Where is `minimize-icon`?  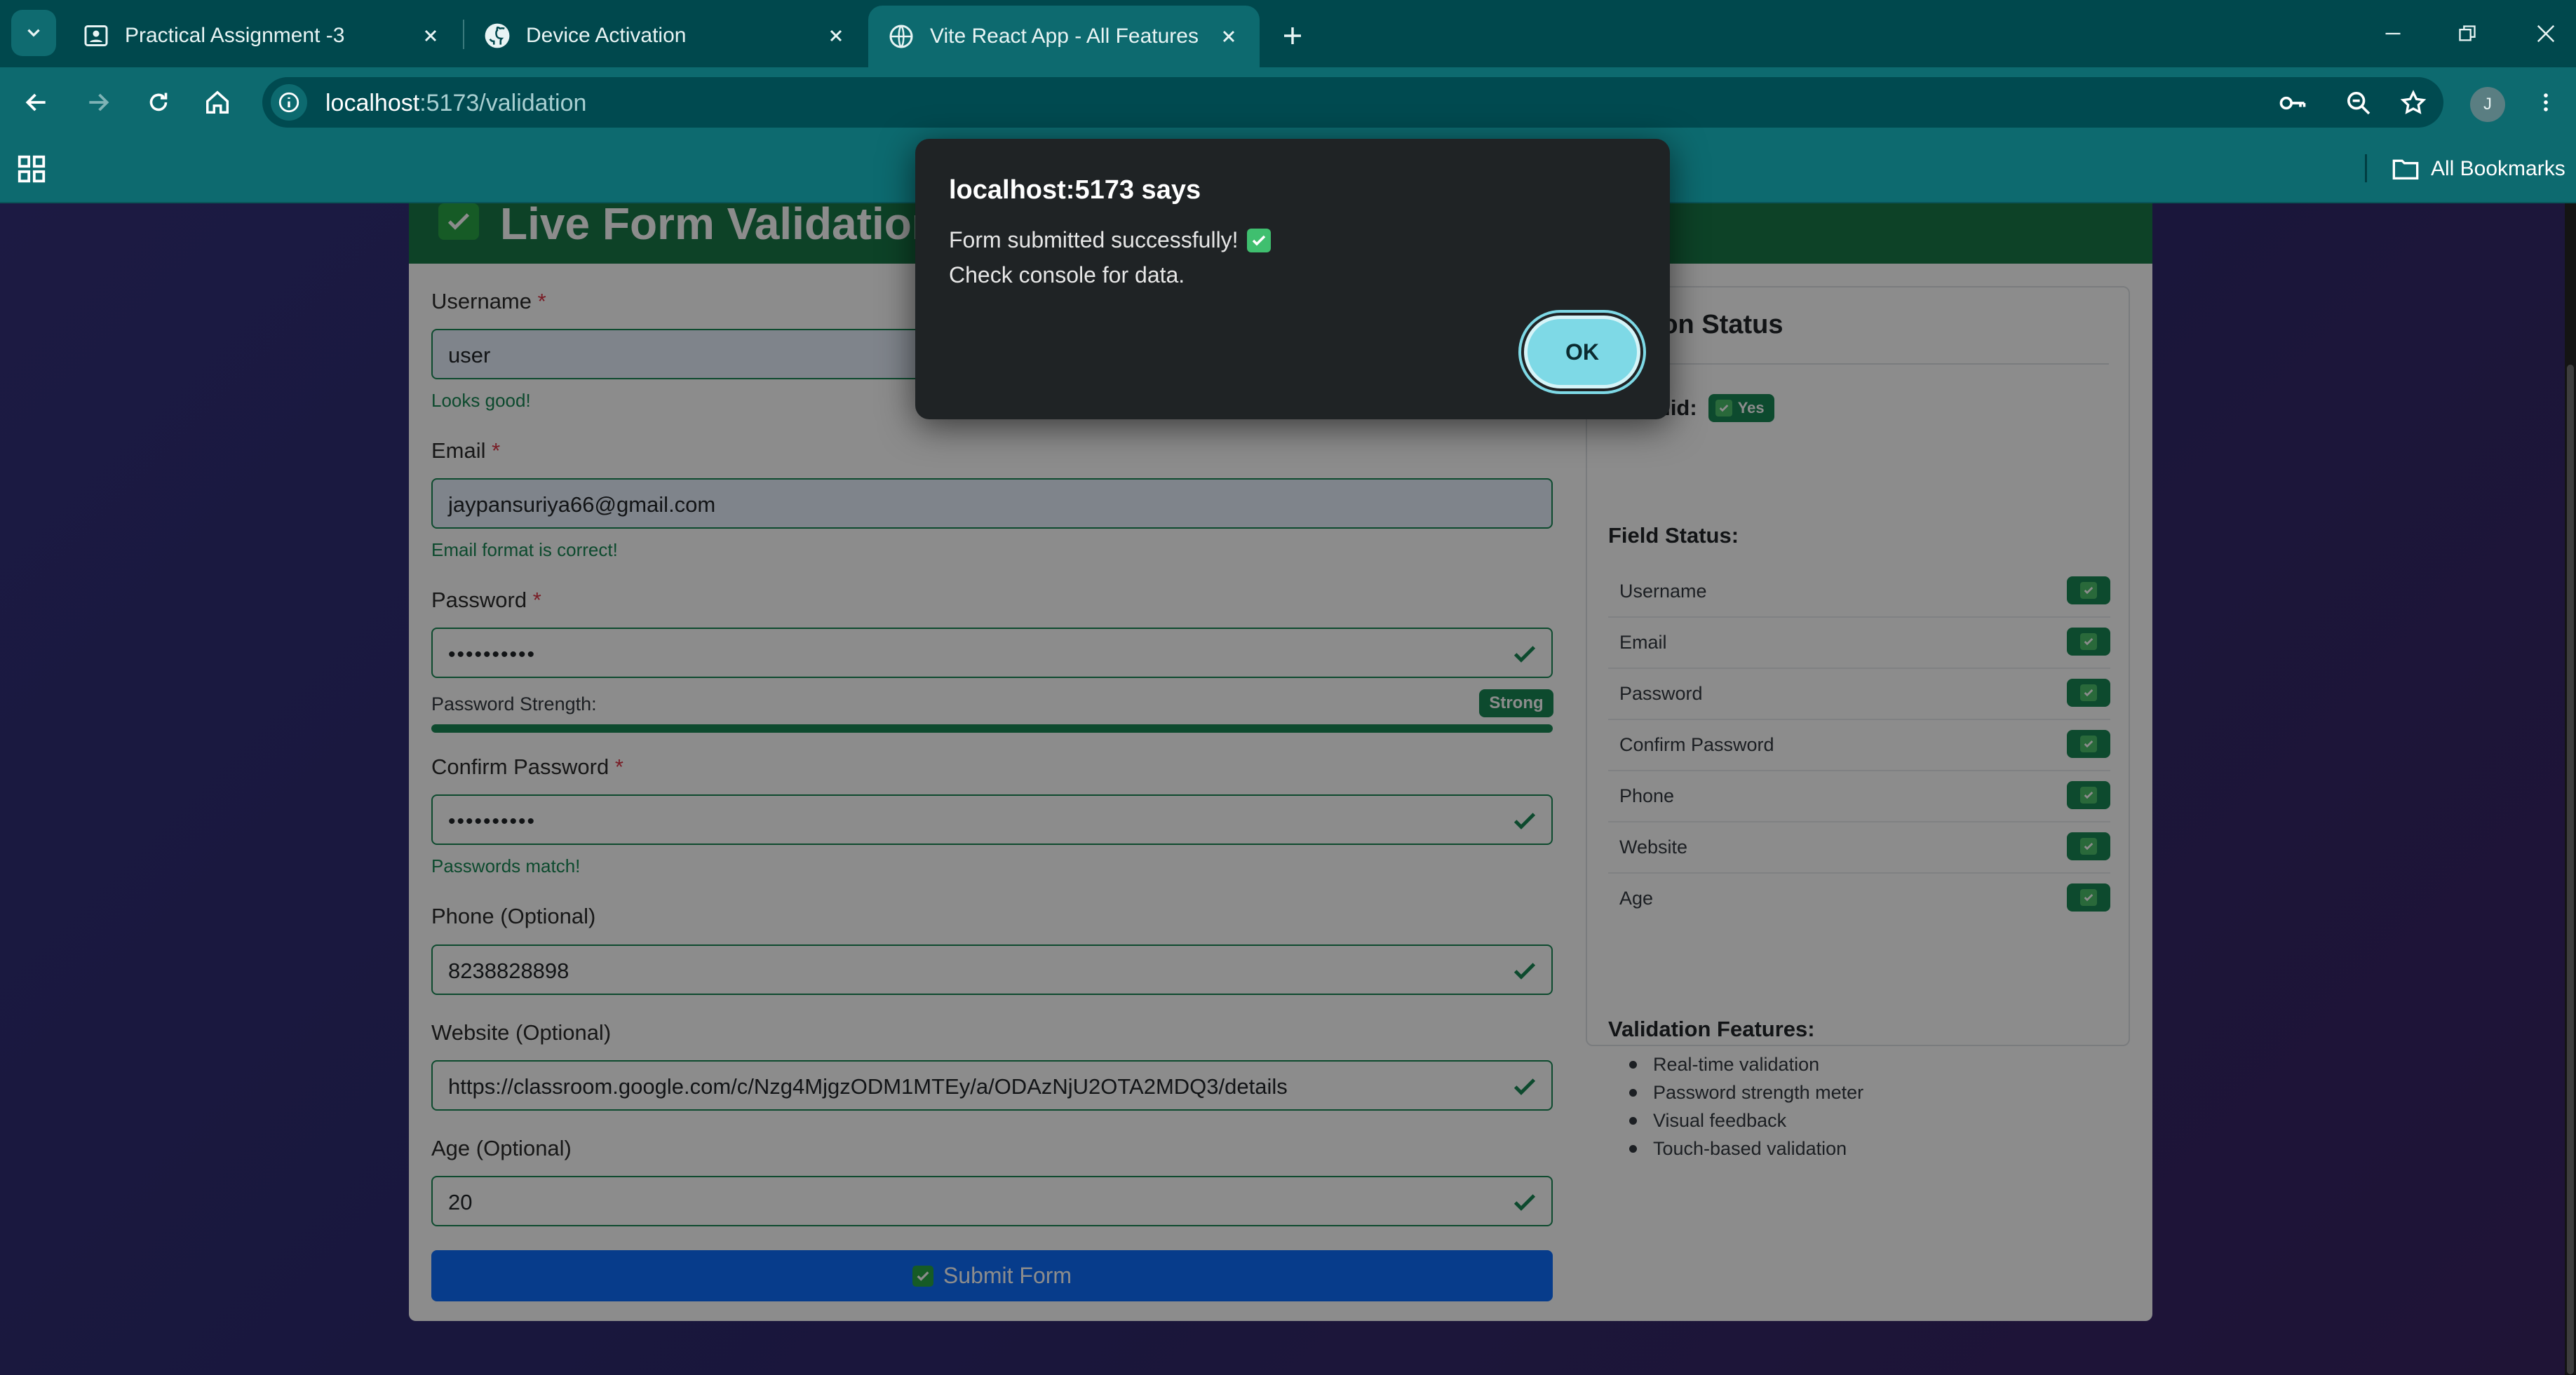 minimize-icon is located at coordinates (2393, 33).